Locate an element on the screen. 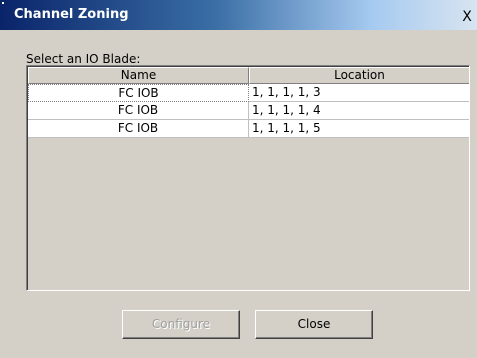 Image resolution: width=477 pixels, height=358 pixels. table-row: FC IOB 1, 1, 1, 1, 3 is located at coordinates (248, 93).